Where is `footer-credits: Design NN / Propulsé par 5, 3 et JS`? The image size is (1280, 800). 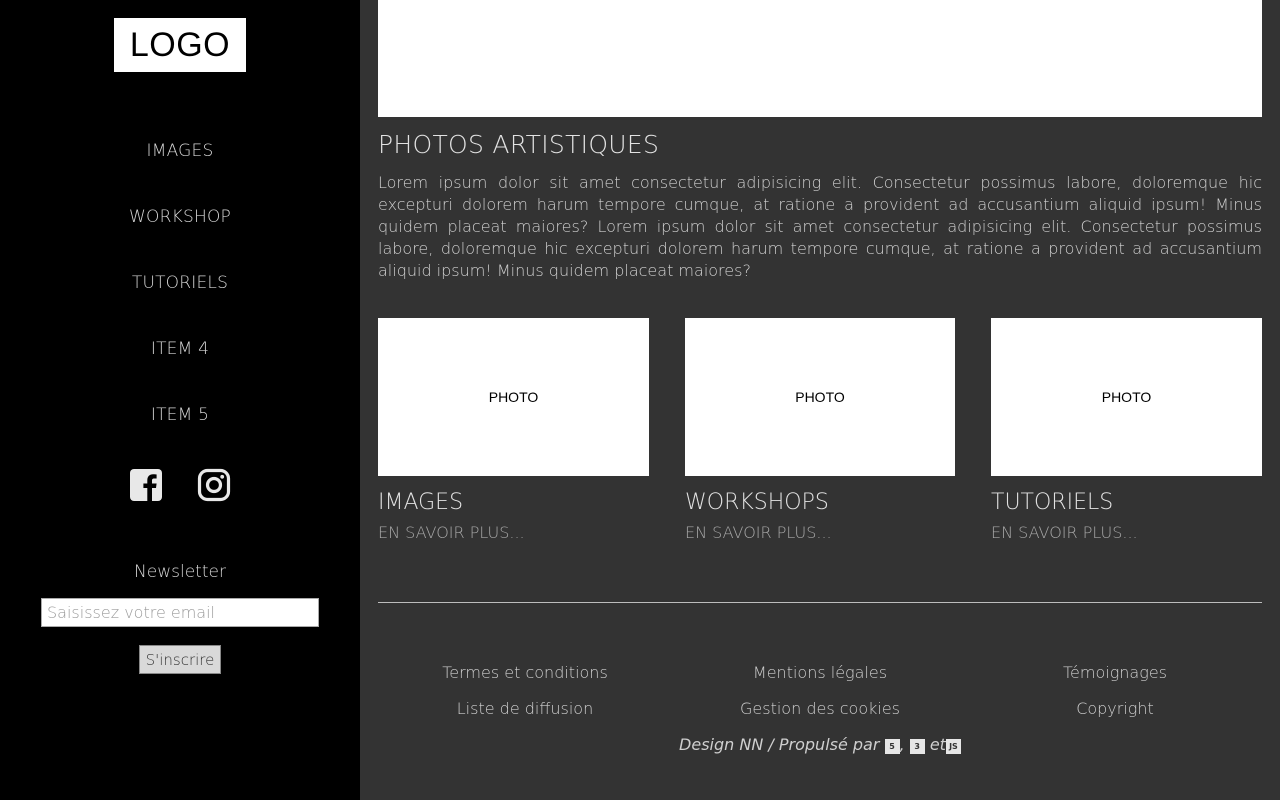 footer-credits: Design NN / Propulsé par 5, 3 et JS is located at coordinates (820, 744).